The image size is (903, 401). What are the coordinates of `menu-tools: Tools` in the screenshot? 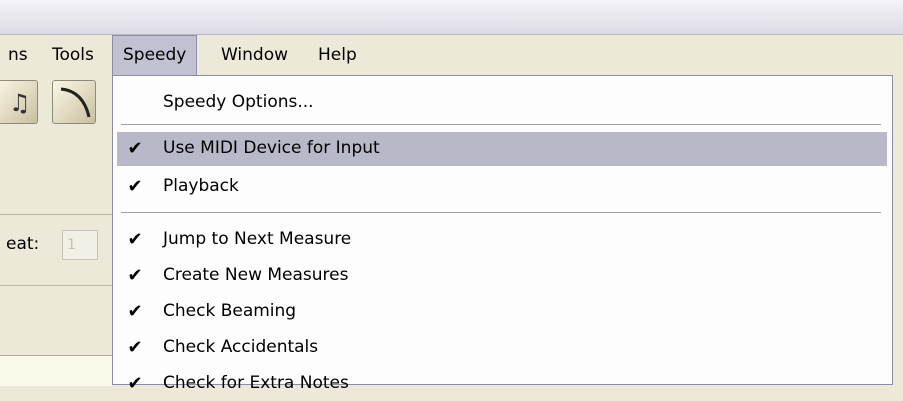 It's located at (73, 55).